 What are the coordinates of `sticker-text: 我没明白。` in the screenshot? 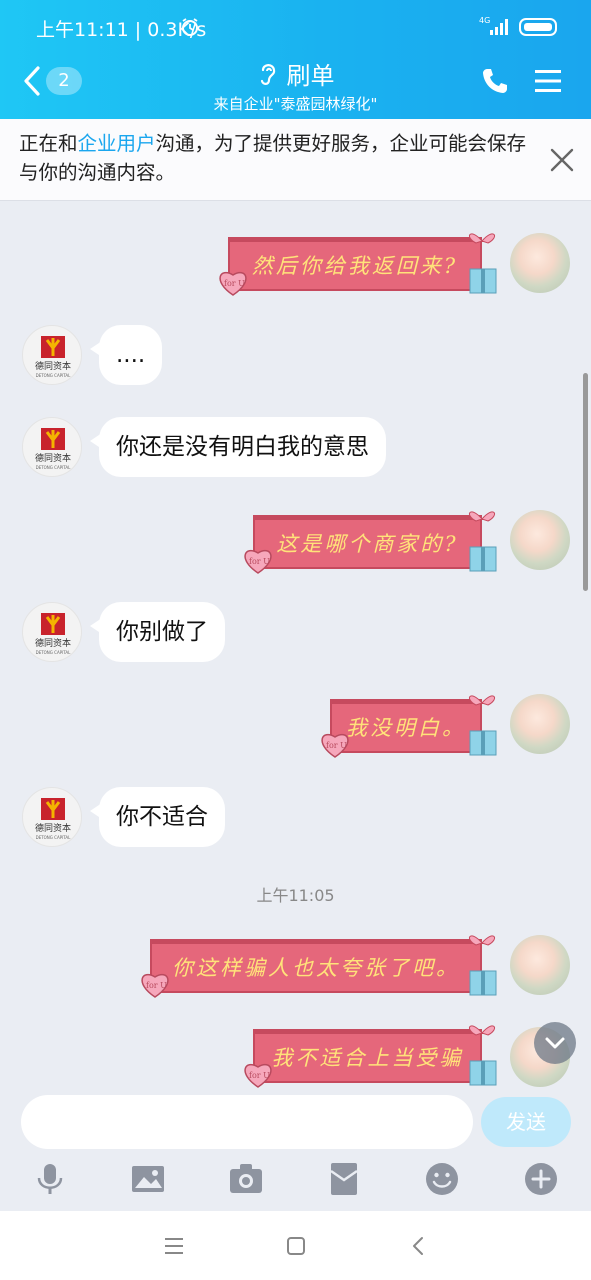 It's located at (406, 728).